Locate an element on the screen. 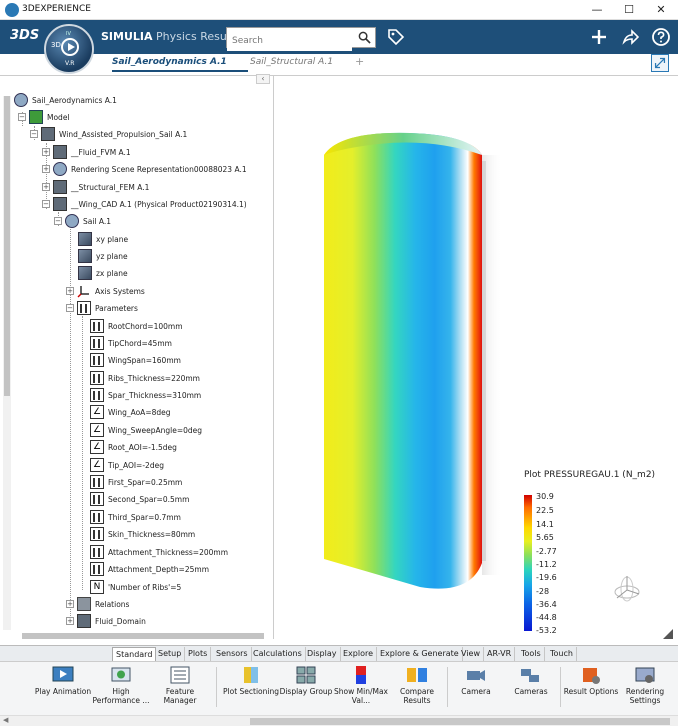  tree-vertical-scrollbar is located at coordinates (7, 363).